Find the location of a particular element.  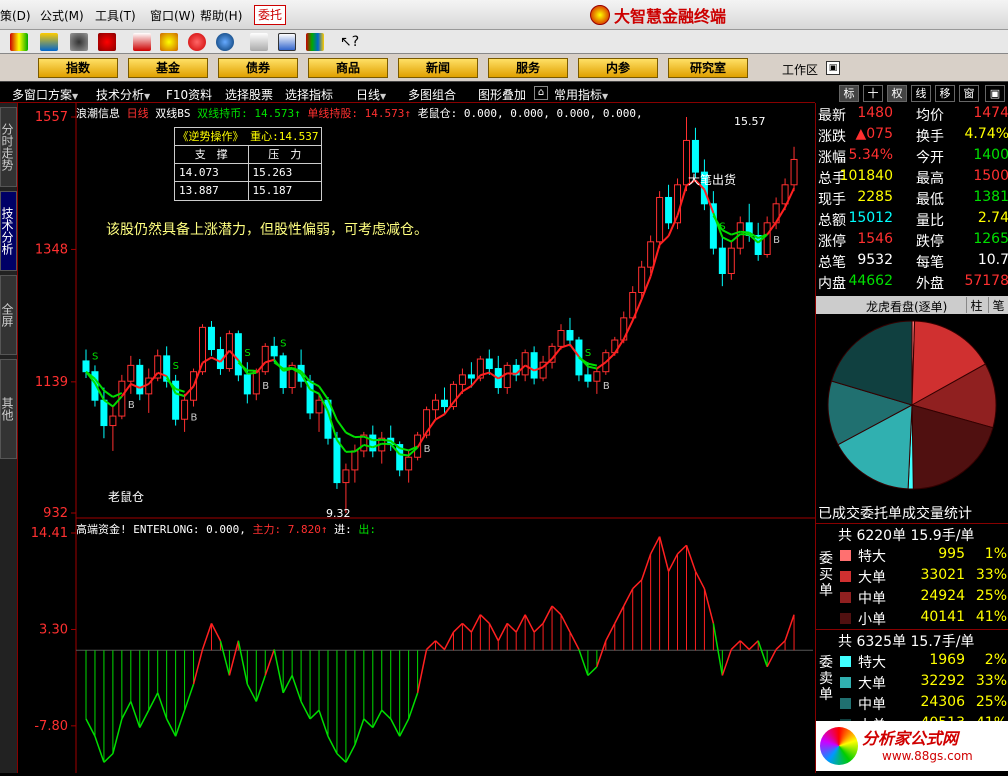

nav-fund-button: 基金 is located at coordinates (168, 68).